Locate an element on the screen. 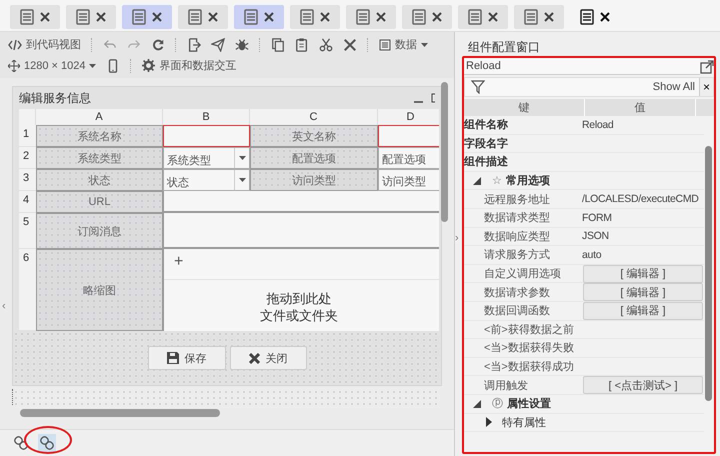  editor-button: [ <点击测试> ] is located at coordinates (643, 385).